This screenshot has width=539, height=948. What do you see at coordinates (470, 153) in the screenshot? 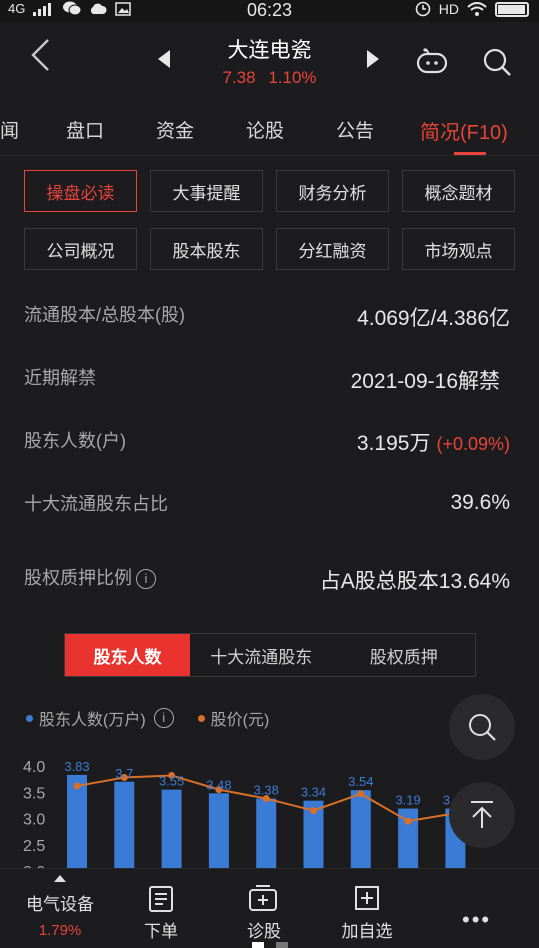
I see `active-tab-underline` at bounding box center [470, 153].